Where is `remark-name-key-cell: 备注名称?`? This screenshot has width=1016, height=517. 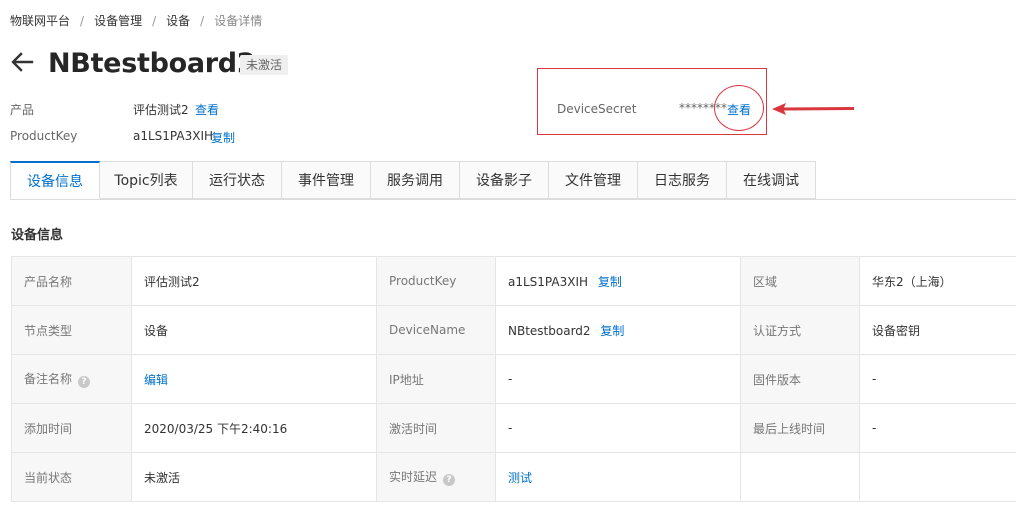 remark-name-key-cell: 备注名称? is located at coordinates (71, 379).